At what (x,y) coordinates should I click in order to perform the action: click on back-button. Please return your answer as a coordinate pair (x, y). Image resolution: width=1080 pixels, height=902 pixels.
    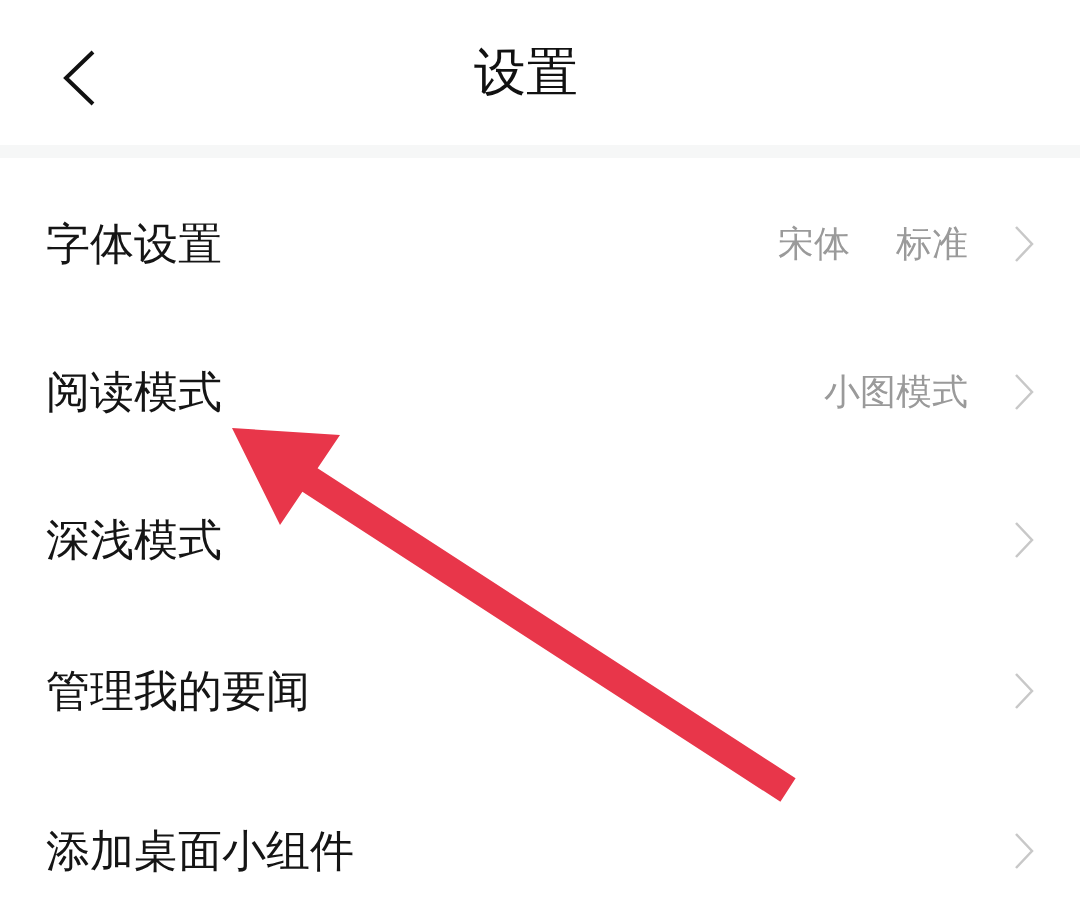
    Looking at the image, I should click on (79, 78).